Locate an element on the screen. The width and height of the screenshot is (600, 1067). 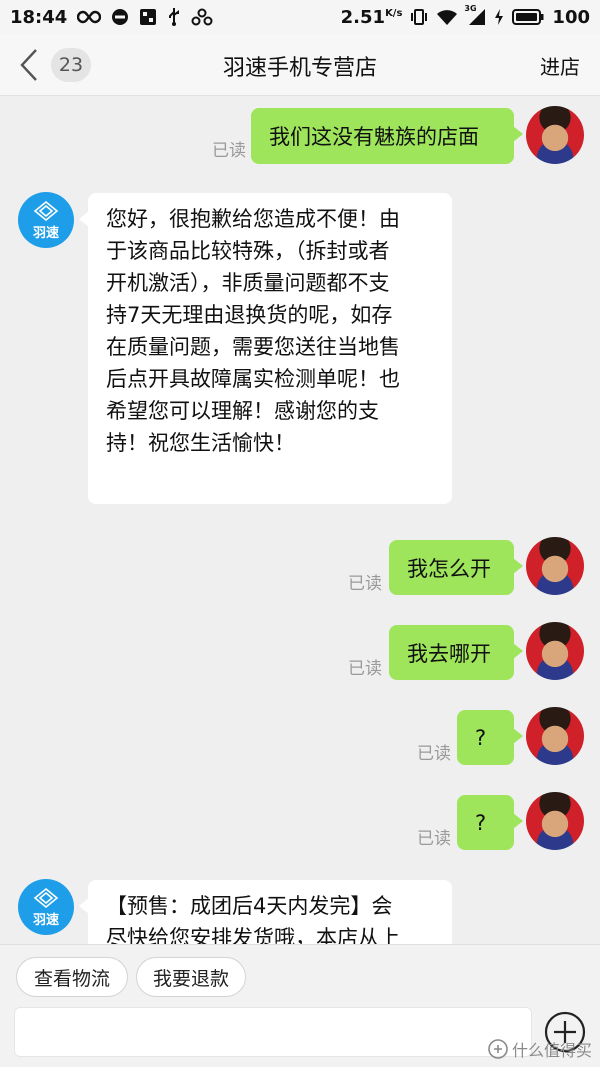
message-text: 我们这没有魅族的店面 is located at coordinates (374, 137).